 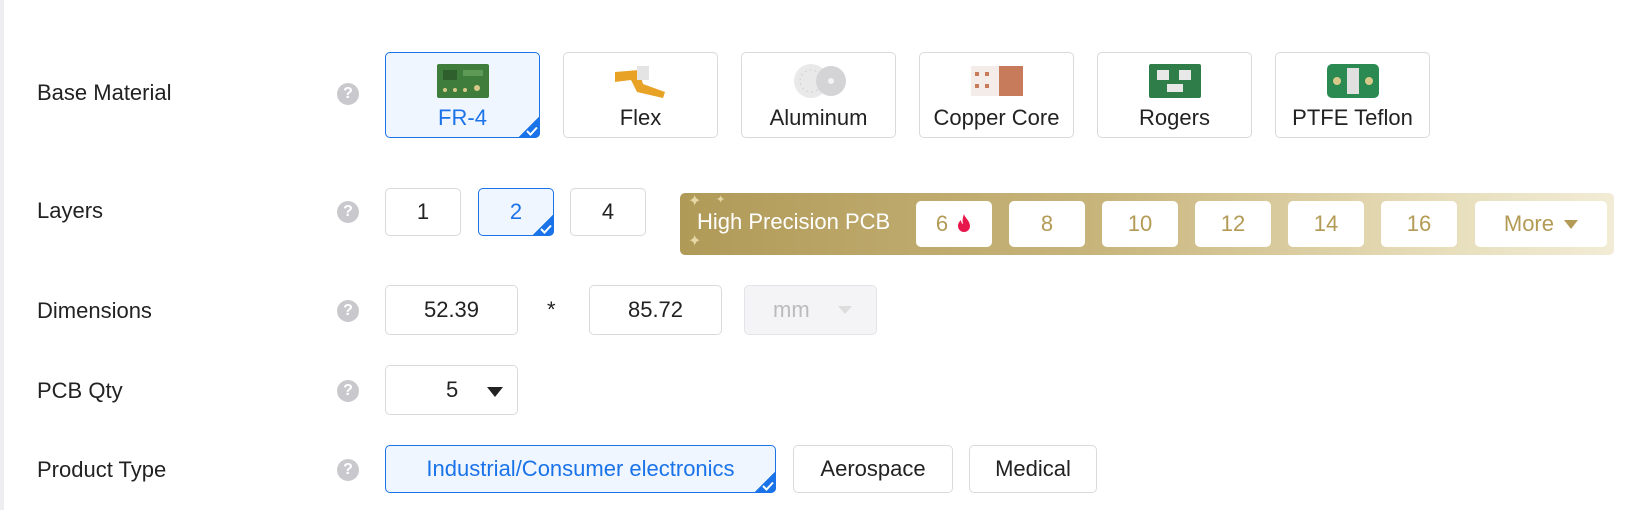 I want to click on more-layers-button: More, so click(x=1541, y=224).